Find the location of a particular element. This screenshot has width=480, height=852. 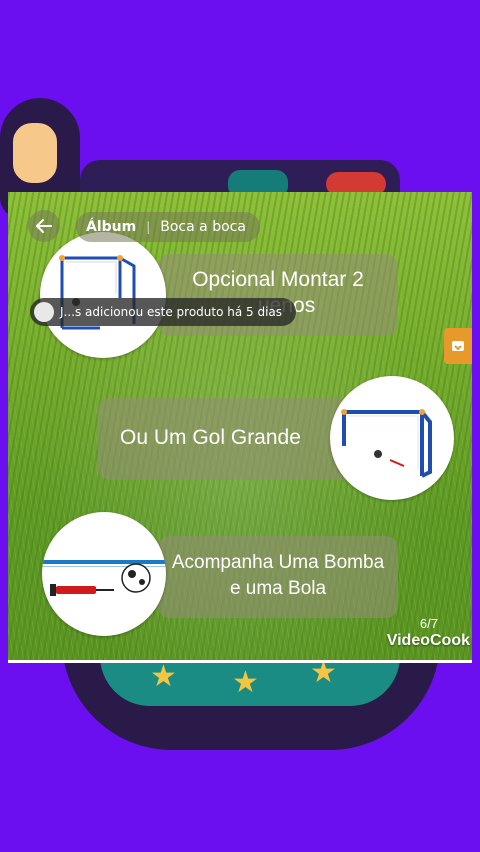

tab-album: Álbum is located at coordinates (111, 227).